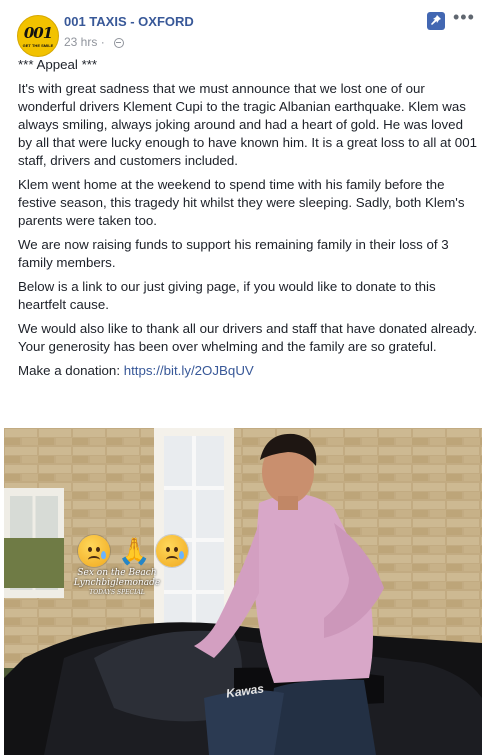 This screenshot has width=486, height=755. Describe the element at coordinates (38, 33) in the screenshot. I see `logo-text: 001` at that location.